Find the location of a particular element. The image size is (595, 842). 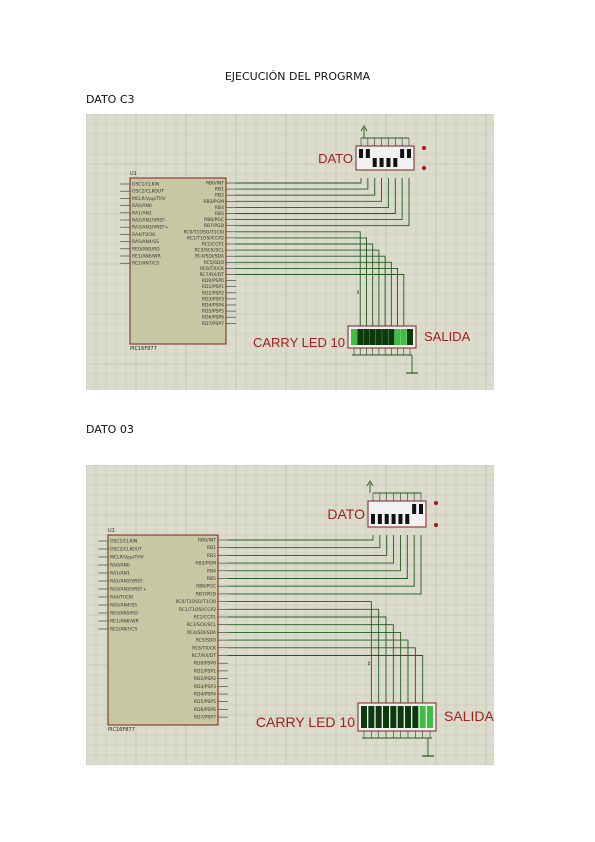

dip-switch is located at coordinates (397, 514).